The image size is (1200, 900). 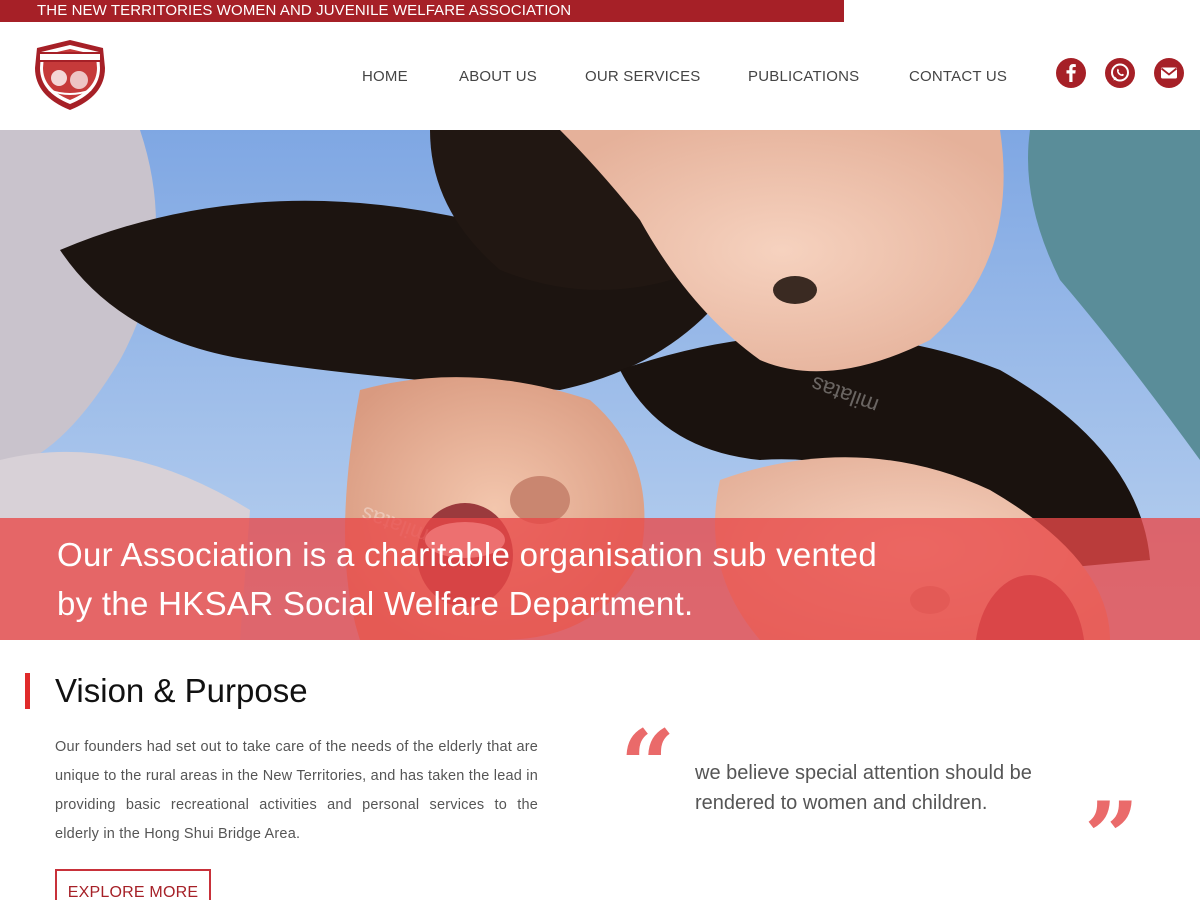 I want to click on hero-banner-line-2: by the HKSAR Social Welfare Department., so click(x=375, y=603).